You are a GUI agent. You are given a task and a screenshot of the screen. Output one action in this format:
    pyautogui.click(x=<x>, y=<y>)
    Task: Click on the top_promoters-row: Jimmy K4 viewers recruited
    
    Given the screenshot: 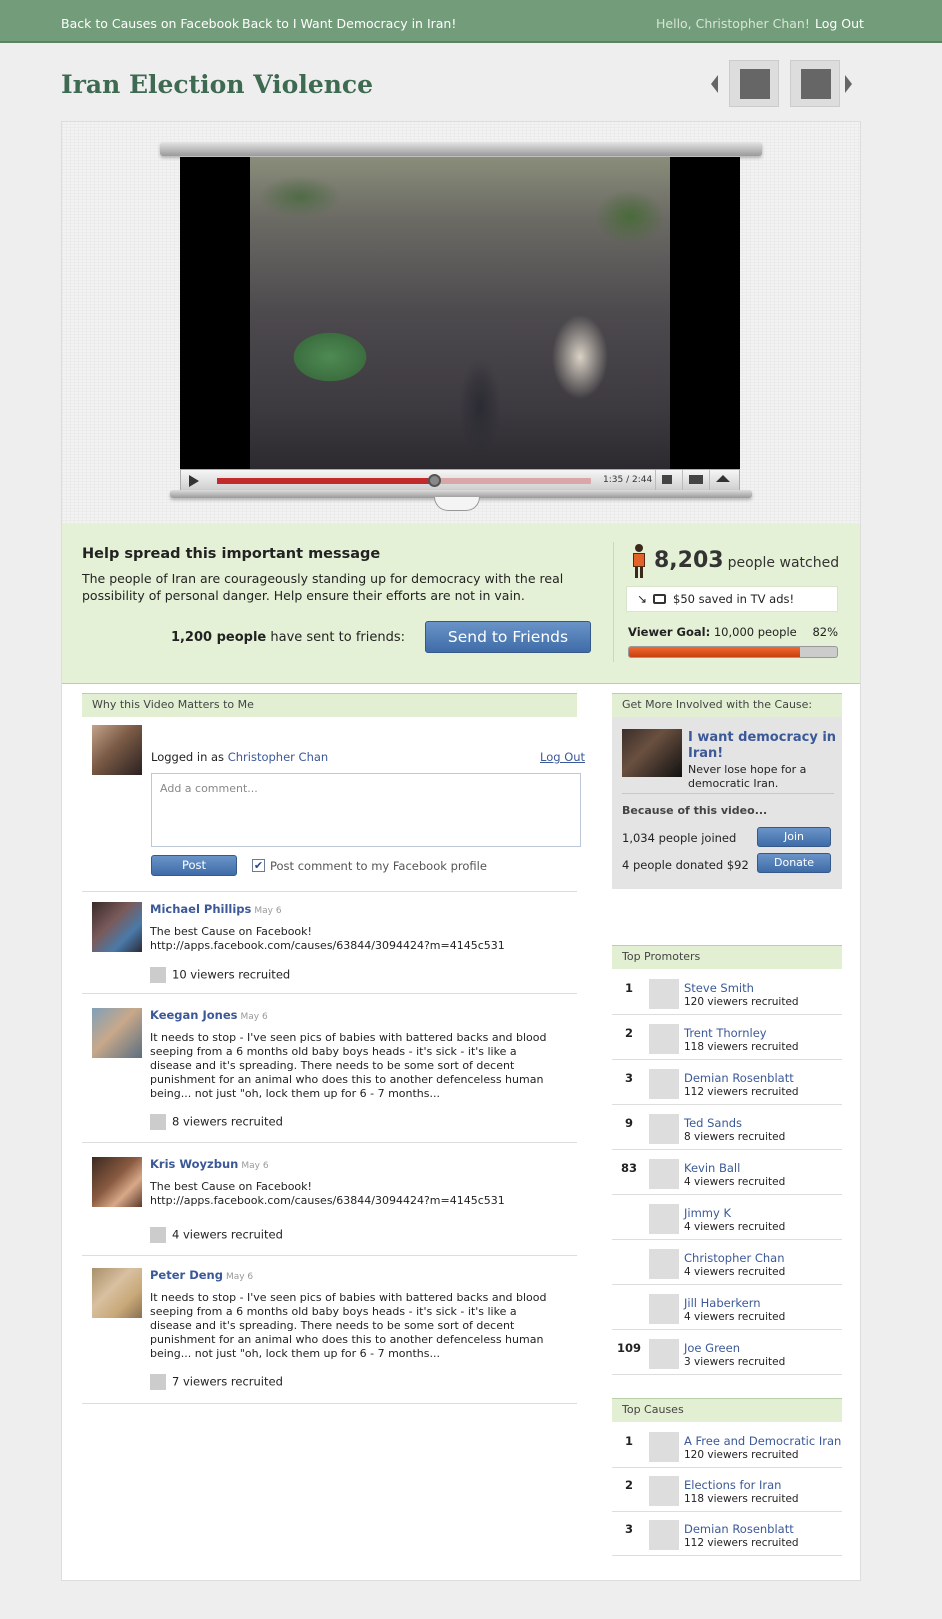 What is the action you would take?
    pyautogui.click(x=727, y=1218)
    